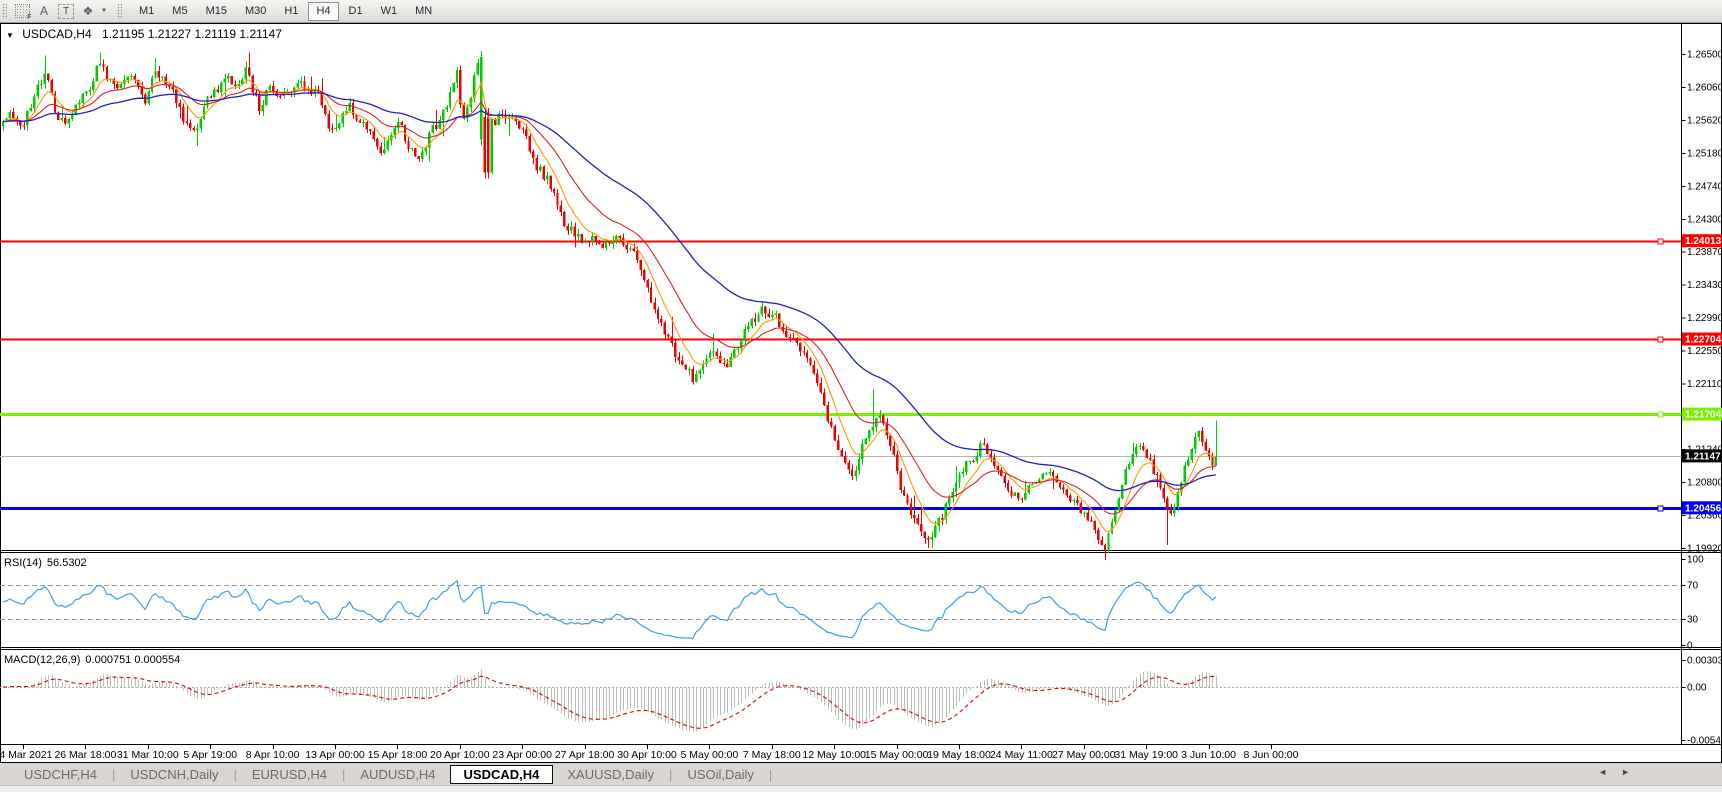 Image resolution: width=1722 pixels, height=792 pixels. Describe the element at coordinates (861, 11) in the screenshot. I see `toolbar: F A T ❖ ▼ M1 M5 M15 M30 H1 H4 D1 W1 MN` at that location.